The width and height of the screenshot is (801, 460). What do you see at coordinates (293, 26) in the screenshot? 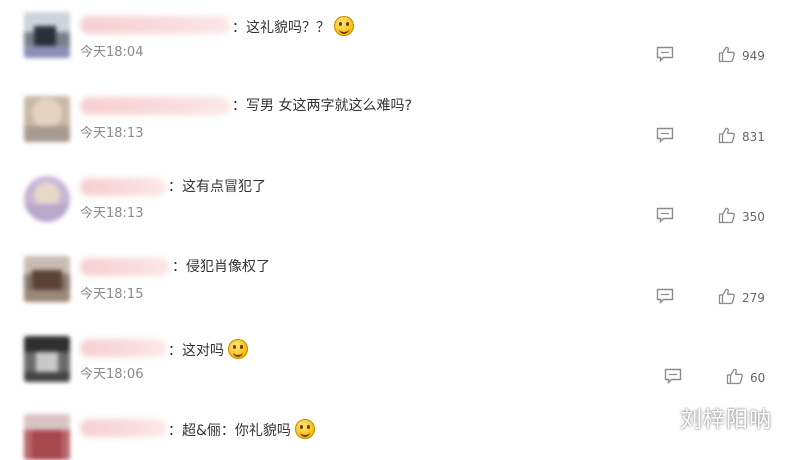
I see `comment-text: ：这礼貌吗？？` at bounding box center [293, 26].